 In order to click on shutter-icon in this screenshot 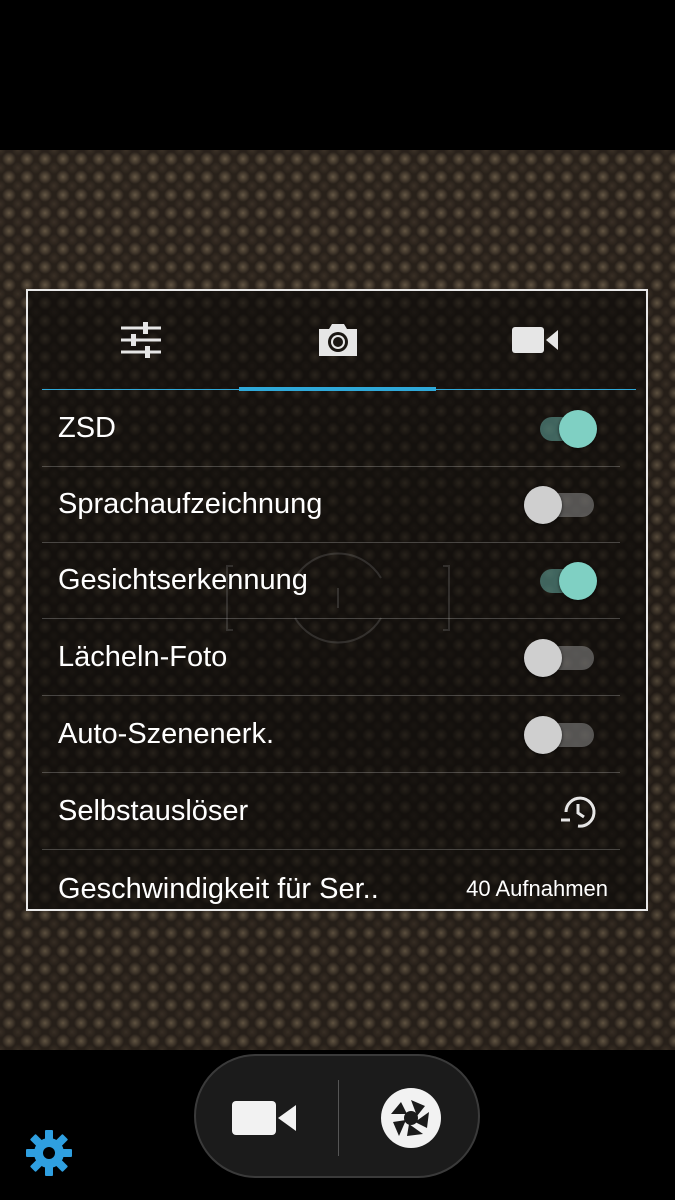, I will do `click(411, 1118)`.